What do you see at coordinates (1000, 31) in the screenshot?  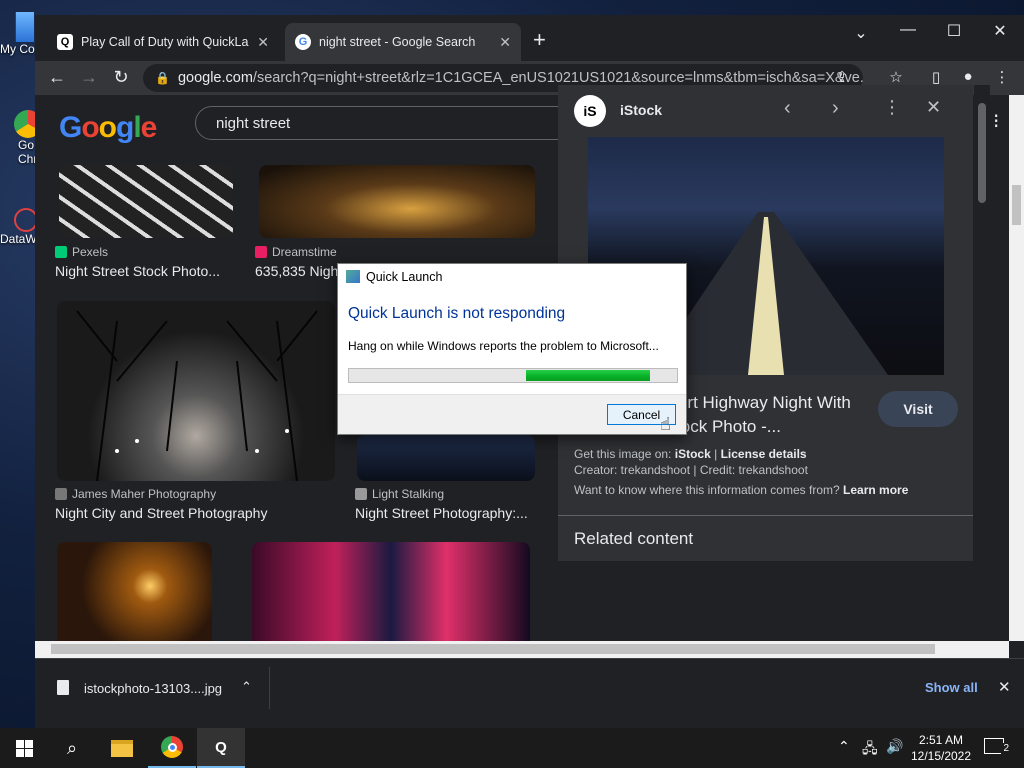 I see `close-window-button: ✕` at bounding box center [1000, 31].